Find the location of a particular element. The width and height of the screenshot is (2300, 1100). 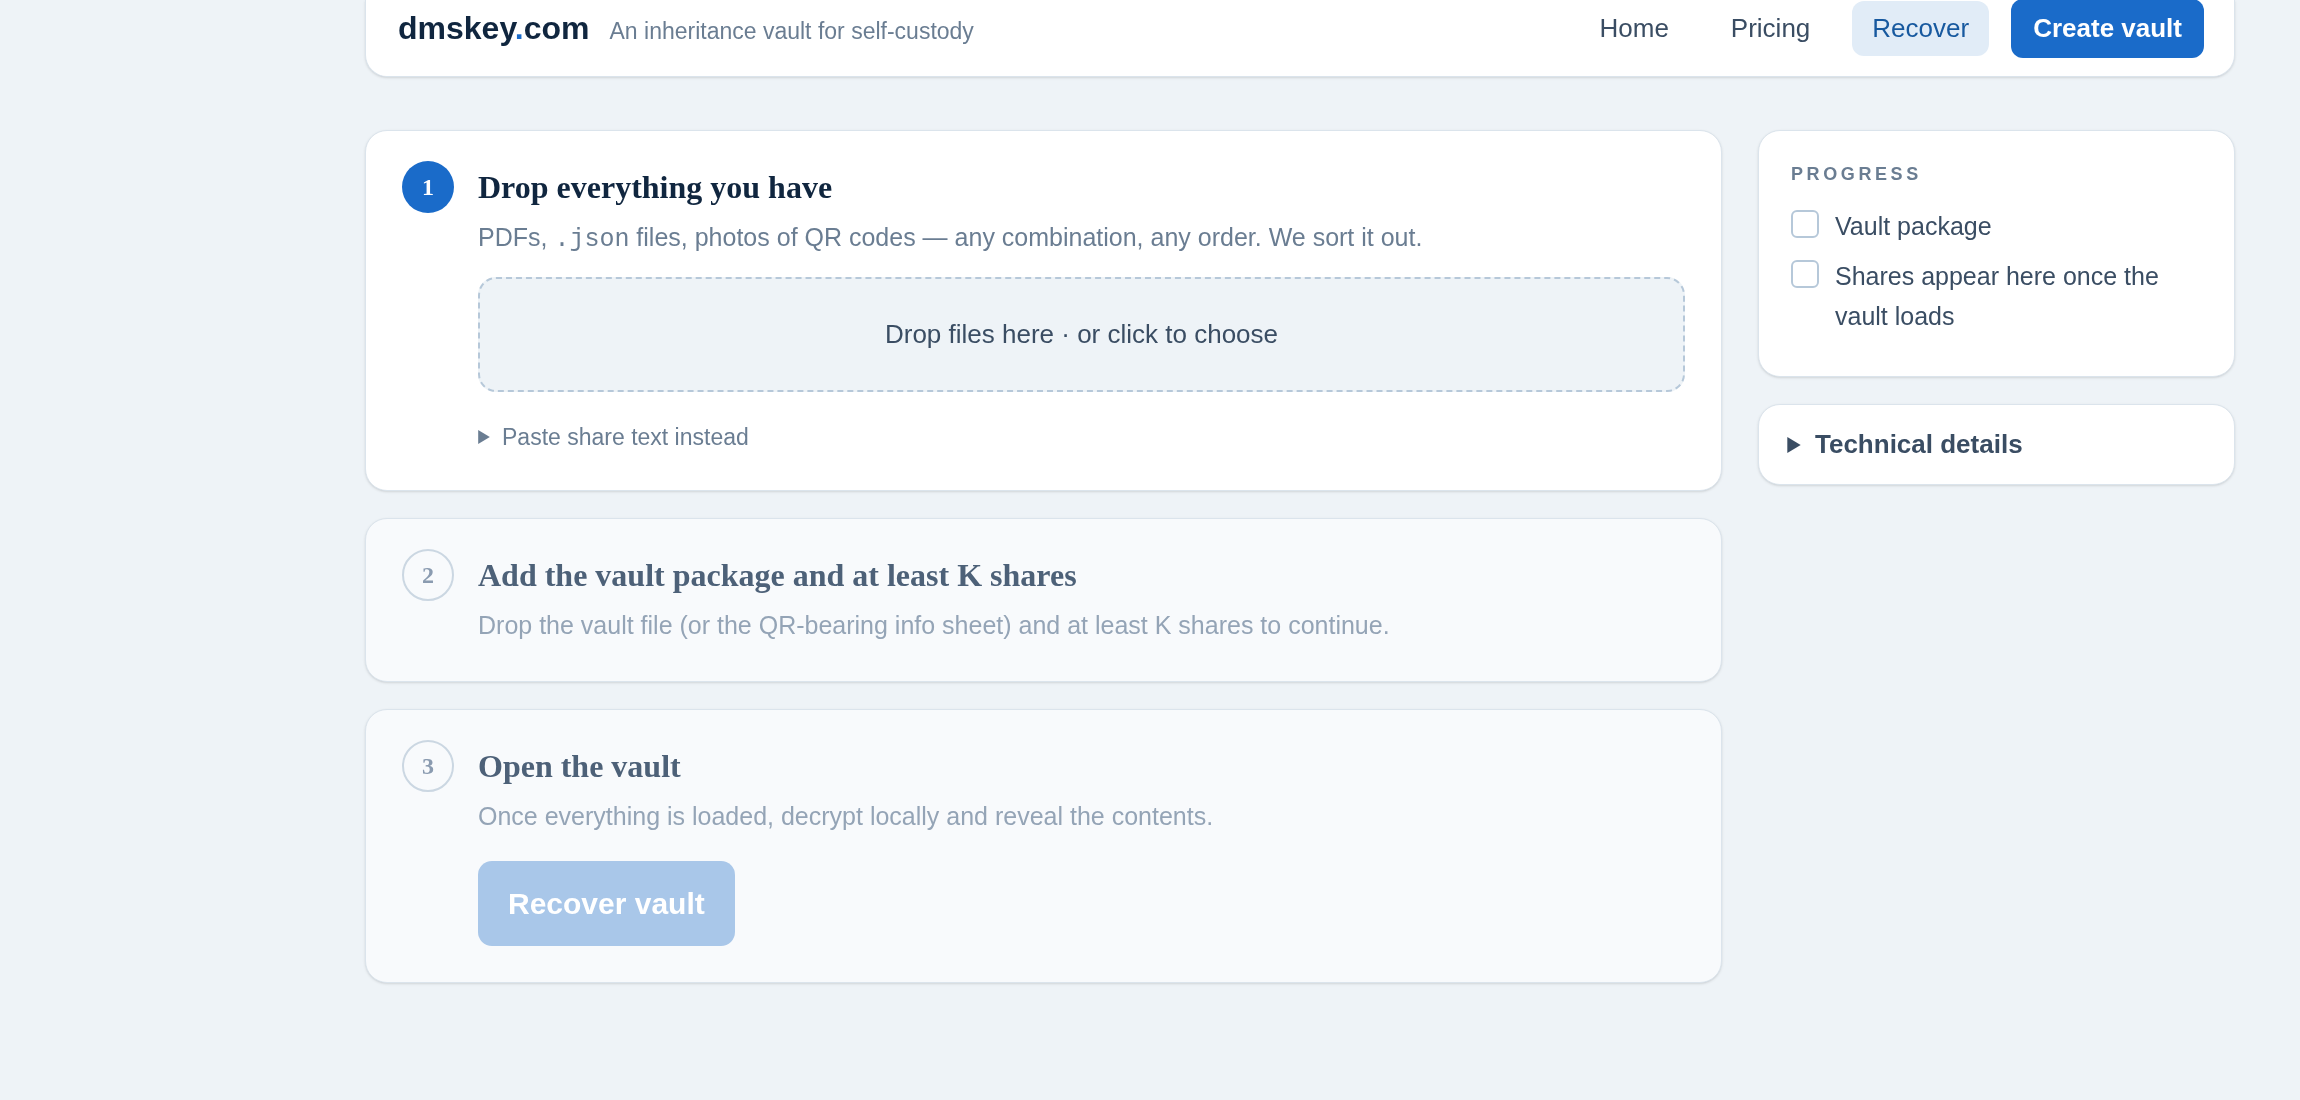

technical-details-toggle: Technical details is located at coordinates (1905, 444).